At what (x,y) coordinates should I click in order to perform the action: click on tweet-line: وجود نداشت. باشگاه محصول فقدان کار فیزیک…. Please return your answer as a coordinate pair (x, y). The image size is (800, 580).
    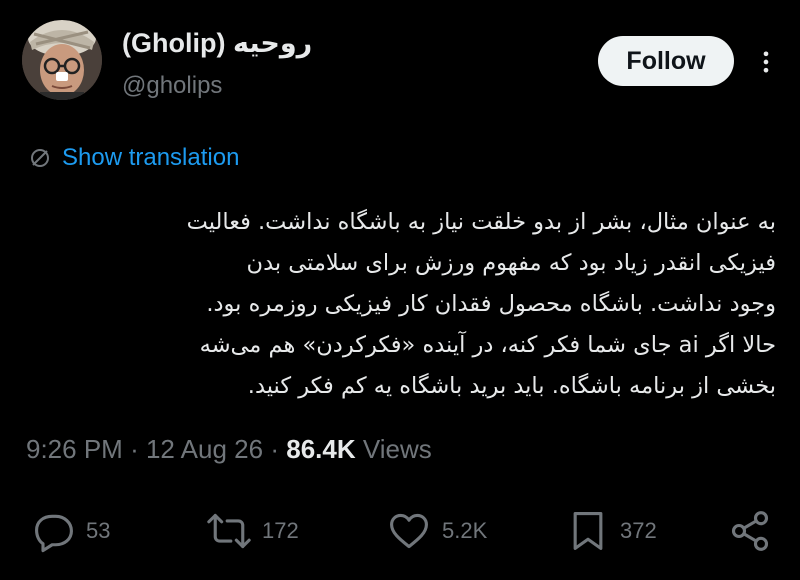
    Looking at the image, I should click on (491, 304).